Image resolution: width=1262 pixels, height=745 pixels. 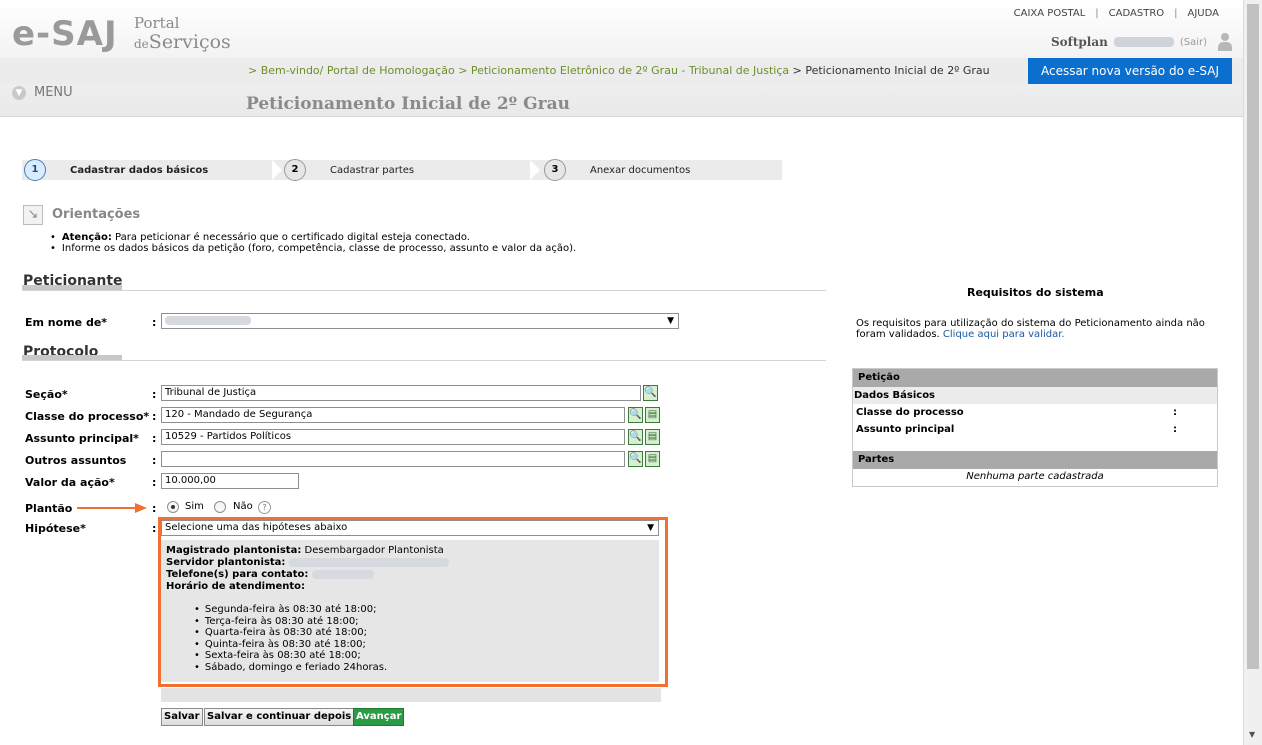 What do you see at coordinates (424, 358) in the screenshot?
I see `section-divider` at bounding box center [424, 358].